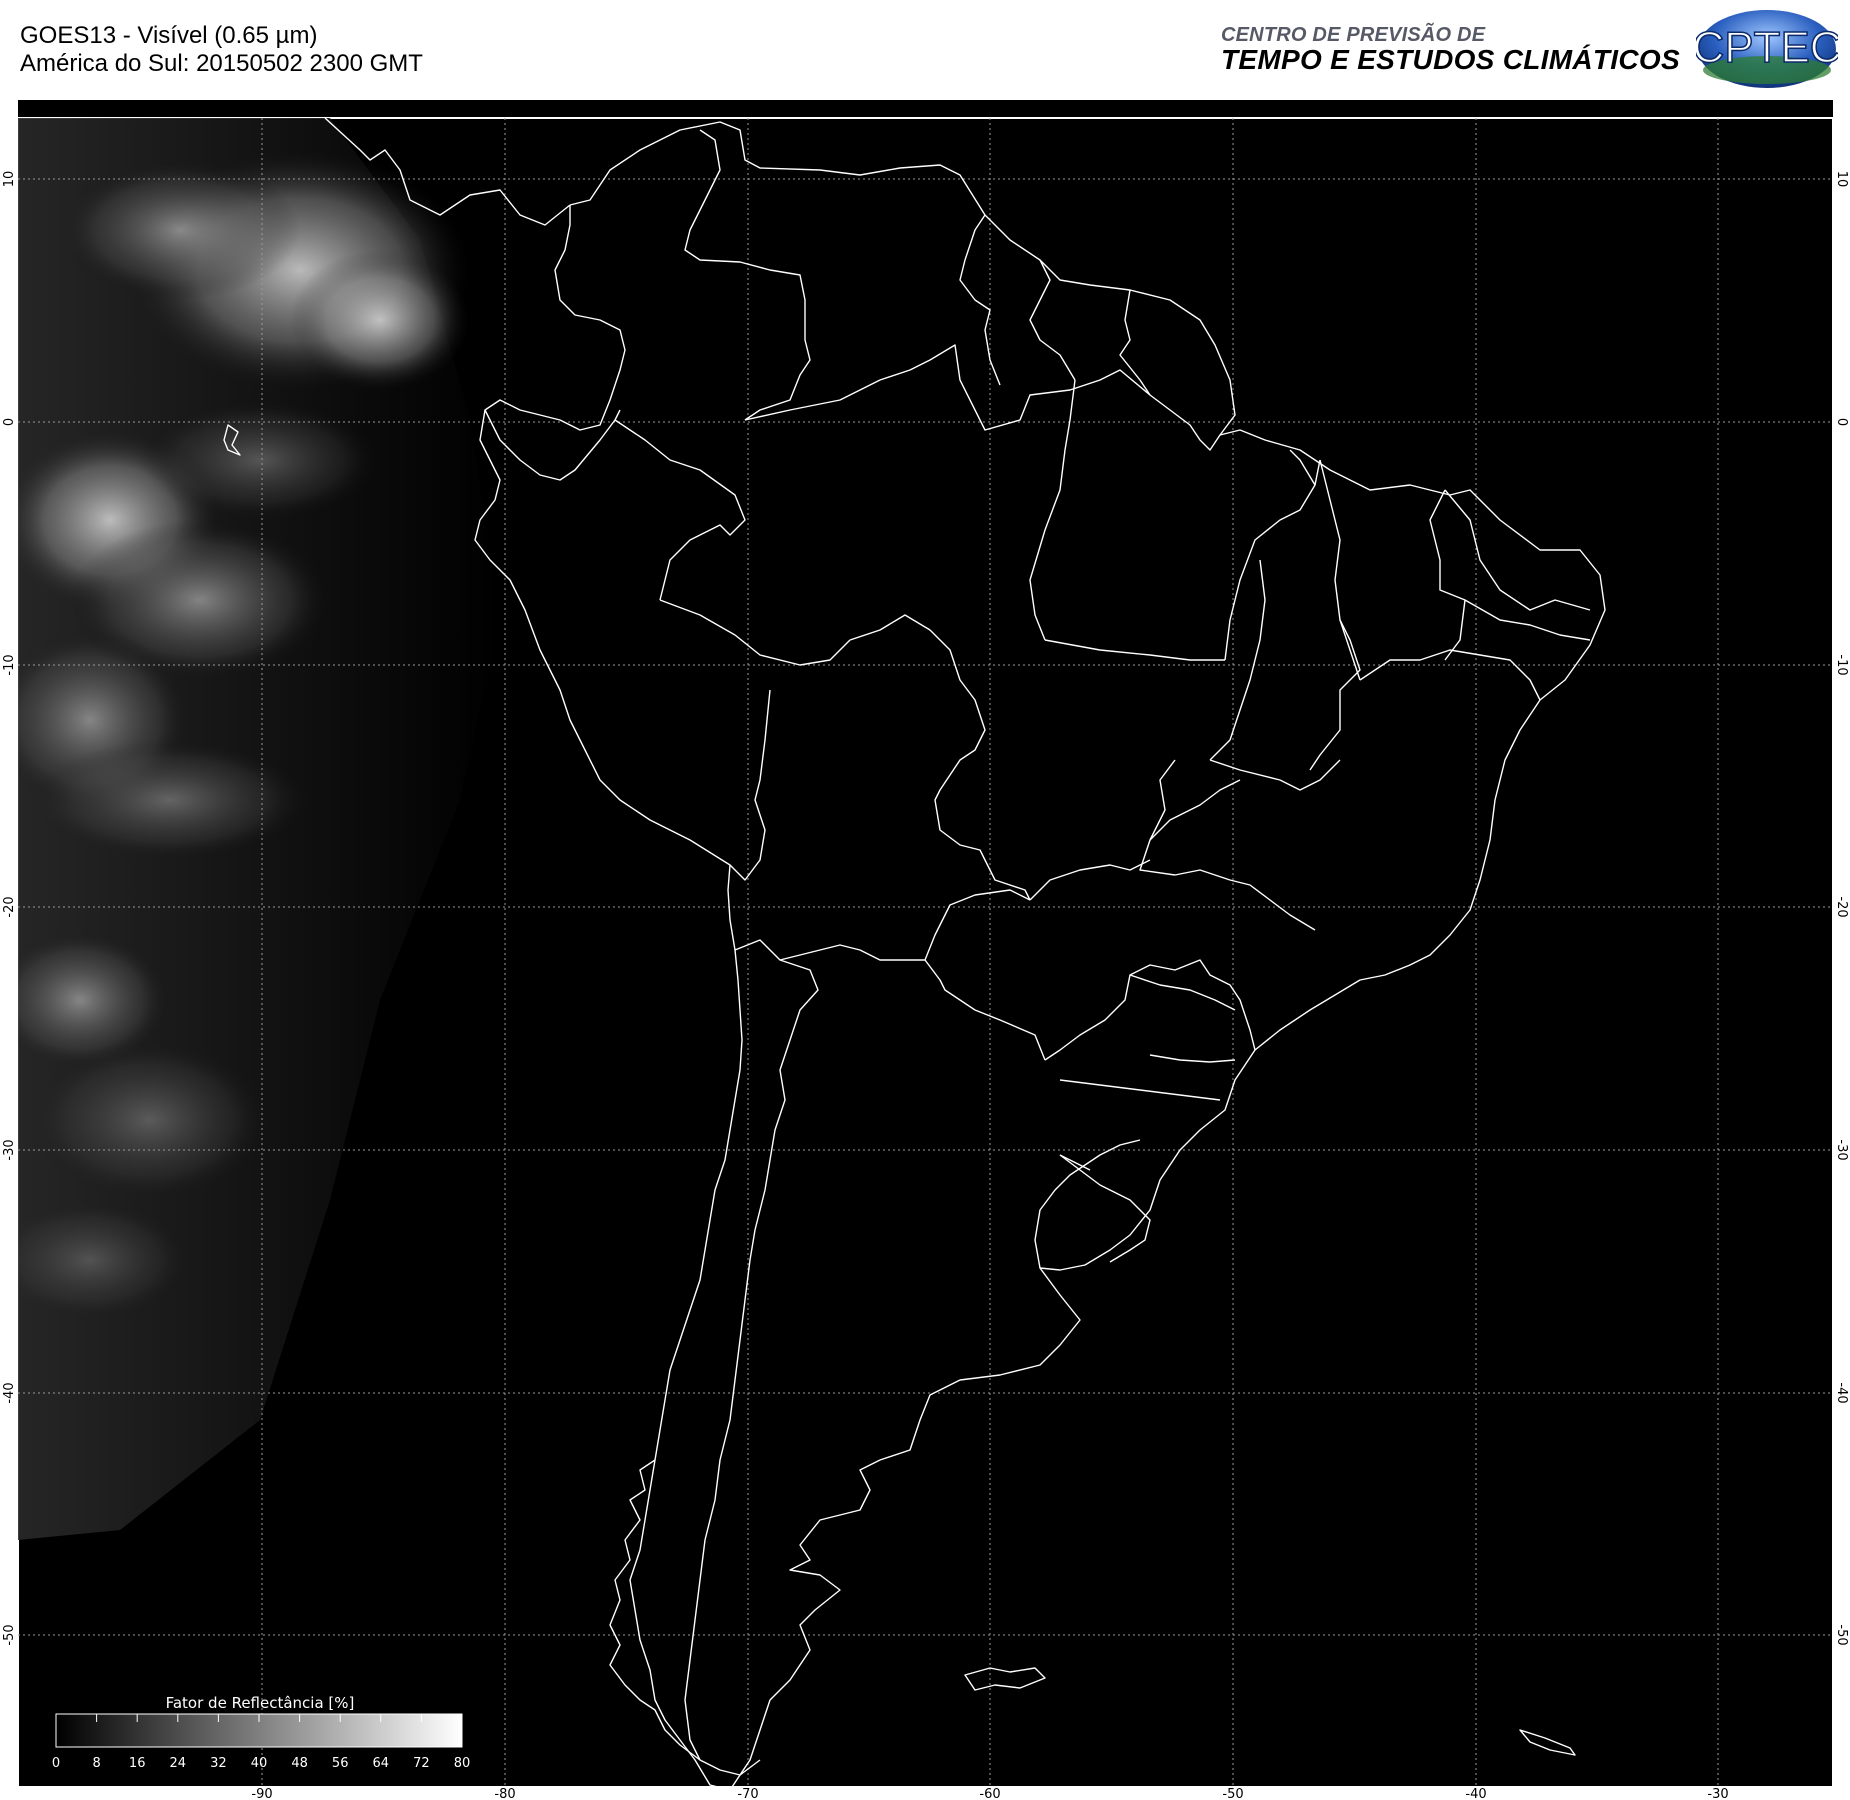 Image resolution: width=1850 pixels, height=1800 pixels. What do you see at coordinates (260, 1703) in the screenshot?
I see `colorbar-title: Fator de Reflectância [%]` at bounding box center [260, 1703].